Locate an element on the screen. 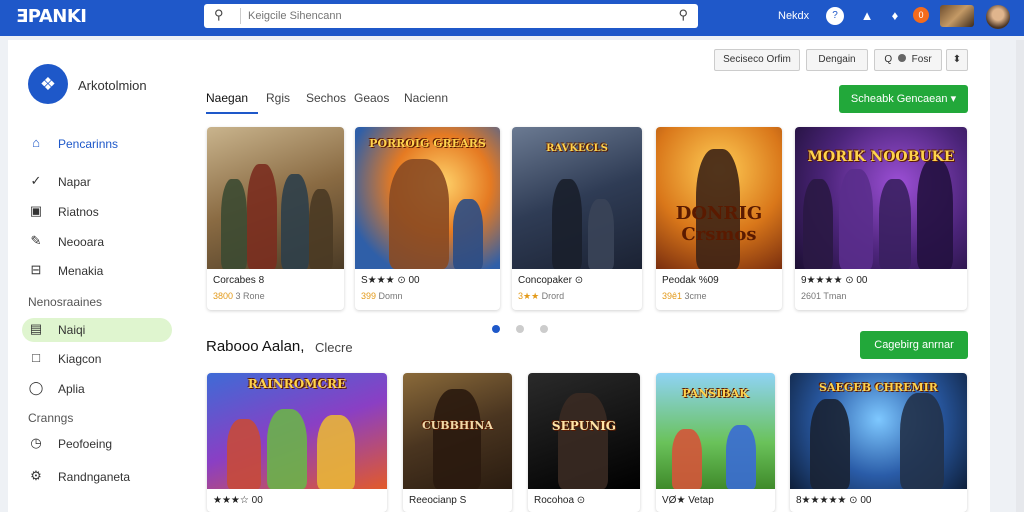 Image resolution: width=1024 pixels, height=512 pixels. bell-icon: ♦ is located at coordinates (895, 16).